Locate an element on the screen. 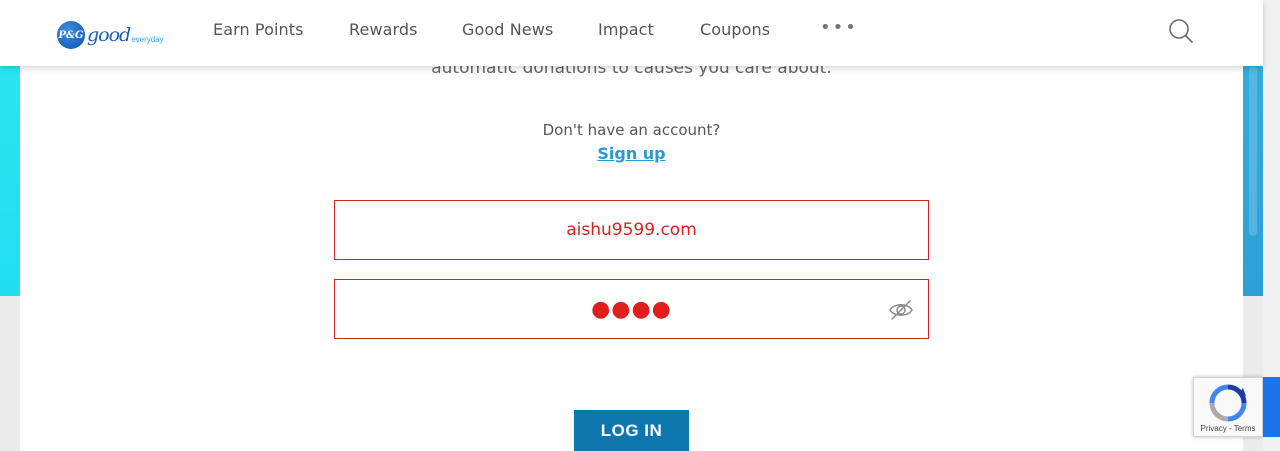 The width and height of the screenshot is (1280, 451). more-menu-icon: ••• is located at coordinates (839, 28).